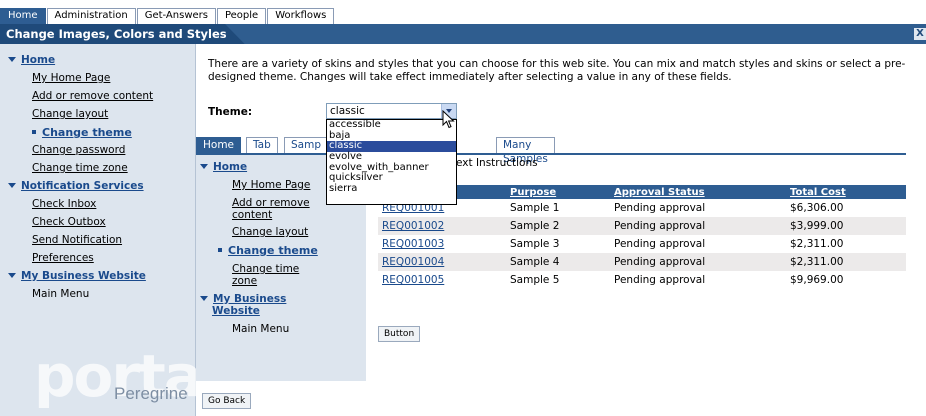 Image resolution: width=926 pixels, height=416 pixels. Describe the element at coordinates (69, 222) in the screenshot. I see `sidebar-item-check-outbox: Check Outbox` at that location.